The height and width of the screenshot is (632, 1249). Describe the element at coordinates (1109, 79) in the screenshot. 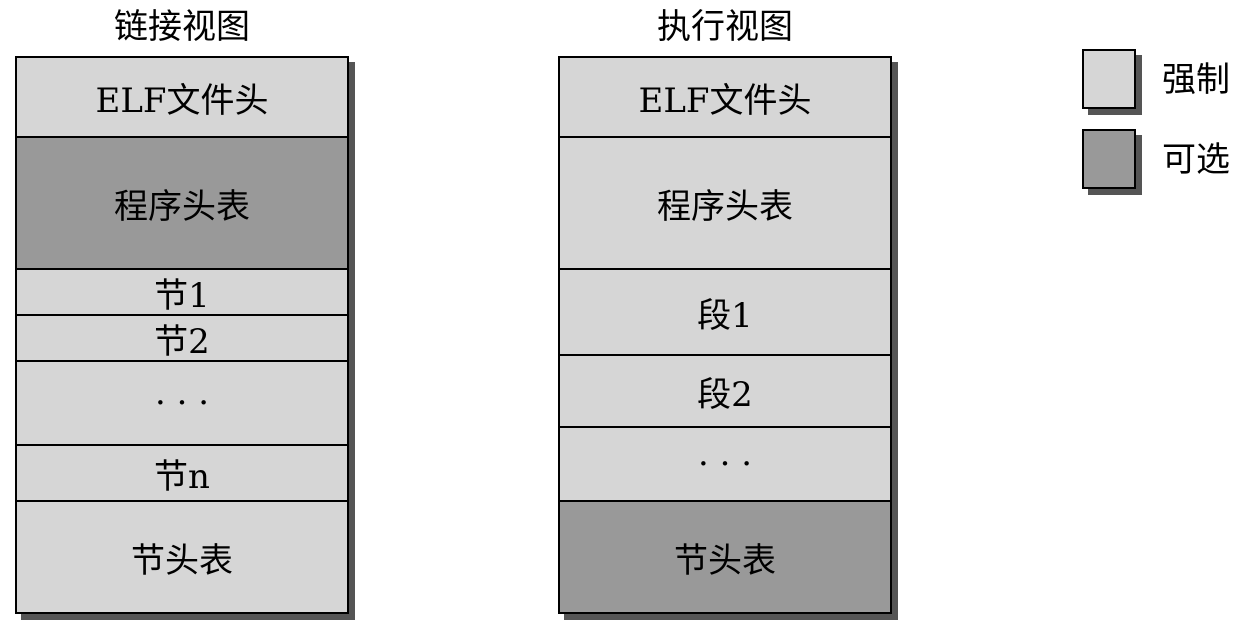

I see `legend-mandatory-swatch` at that location.